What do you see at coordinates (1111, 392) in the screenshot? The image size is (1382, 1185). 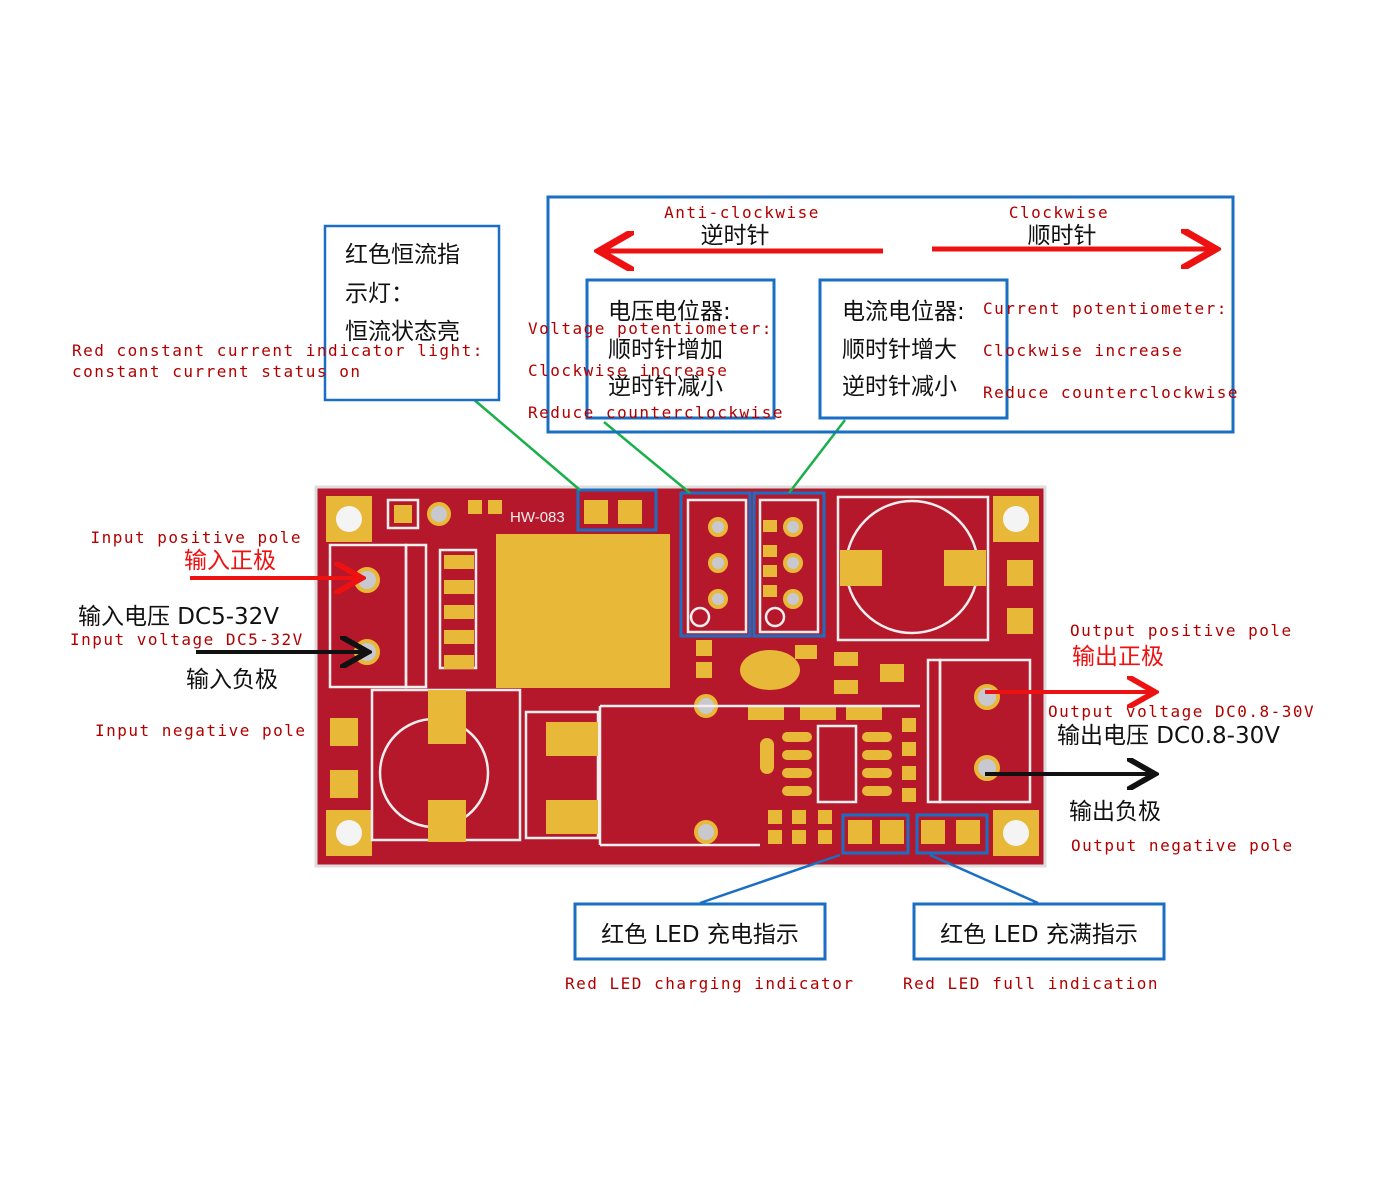 I see `current-pot-en: Reduce counterclockwise` at bounding box center [1111, 392].